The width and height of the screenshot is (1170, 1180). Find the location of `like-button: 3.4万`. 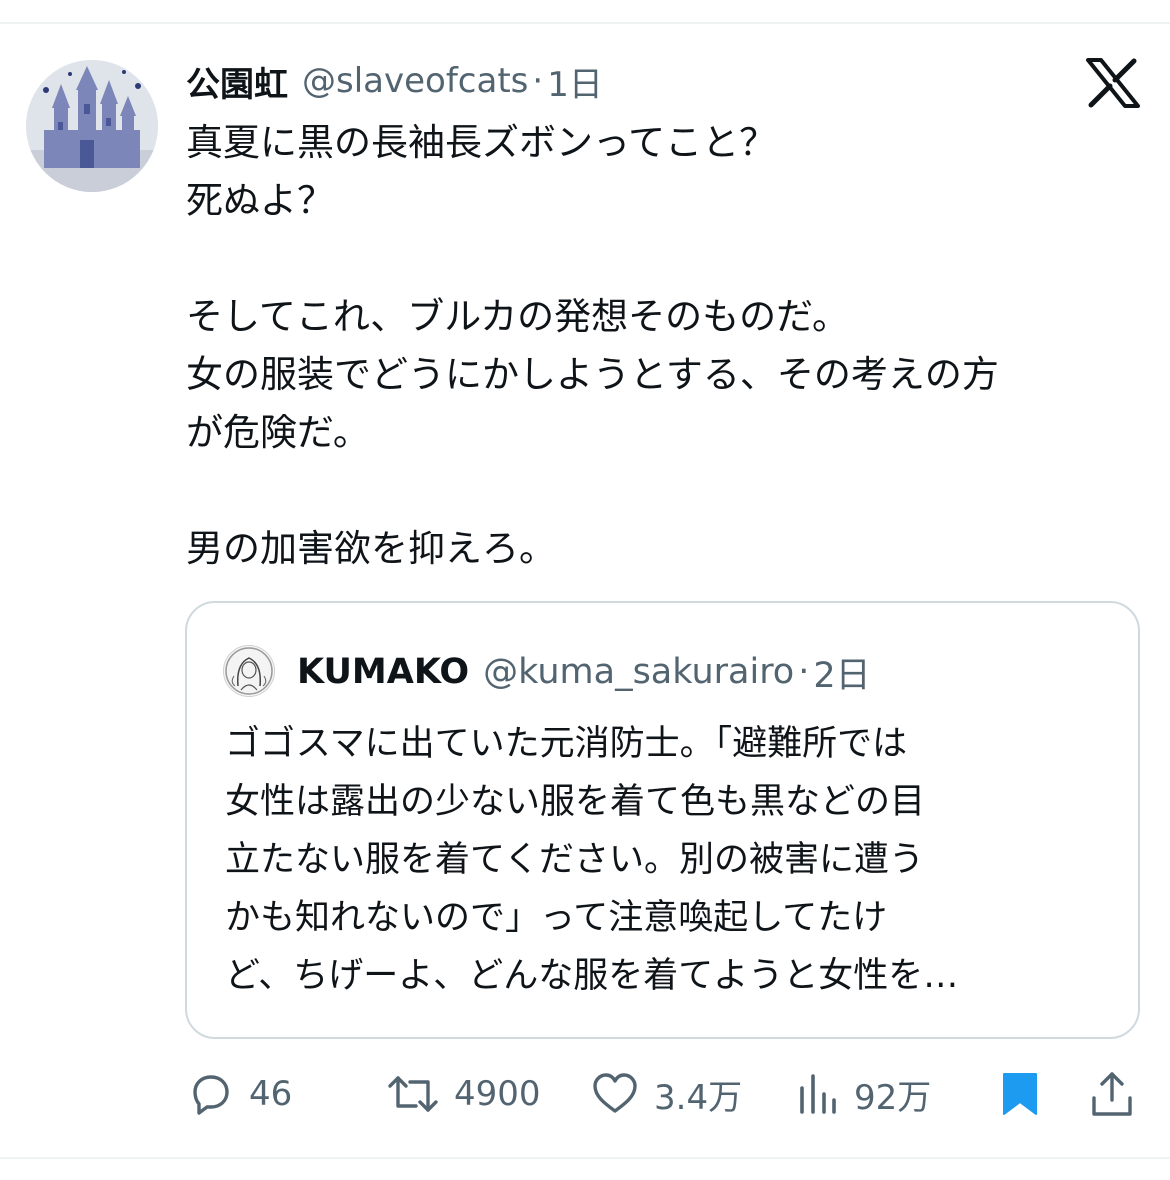

like-button: 3.4万 is located at coordinates (666, 1094).